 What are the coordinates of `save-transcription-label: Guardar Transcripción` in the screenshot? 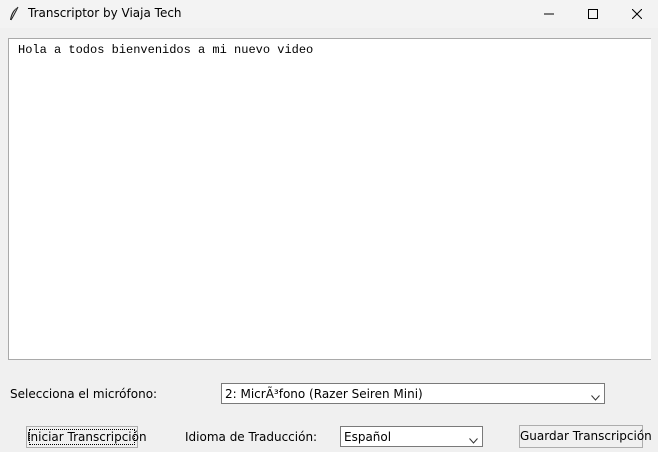 It's located at (586, 436).